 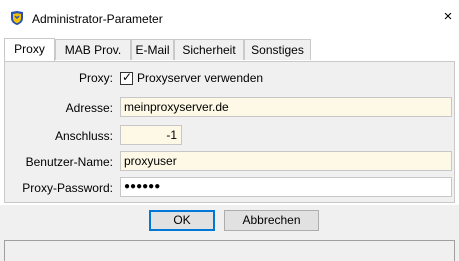 I want to click on tab-e-mail: E-Mail, so click(x=152, y=49).